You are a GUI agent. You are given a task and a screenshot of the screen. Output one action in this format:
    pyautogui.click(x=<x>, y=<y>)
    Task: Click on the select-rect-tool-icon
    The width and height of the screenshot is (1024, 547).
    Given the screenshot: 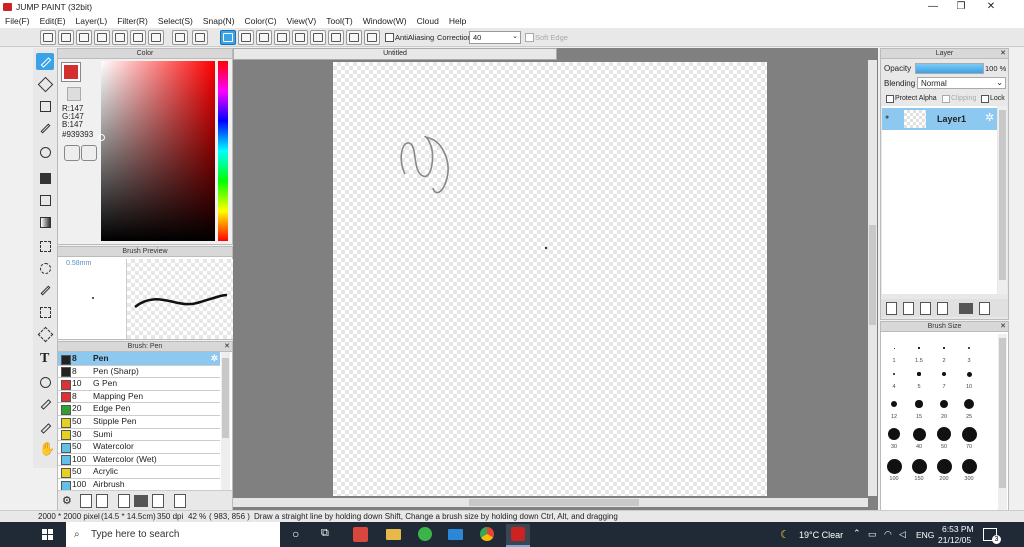 What is the action you would take?
    pyautogui.click(x=45, y=245)
    